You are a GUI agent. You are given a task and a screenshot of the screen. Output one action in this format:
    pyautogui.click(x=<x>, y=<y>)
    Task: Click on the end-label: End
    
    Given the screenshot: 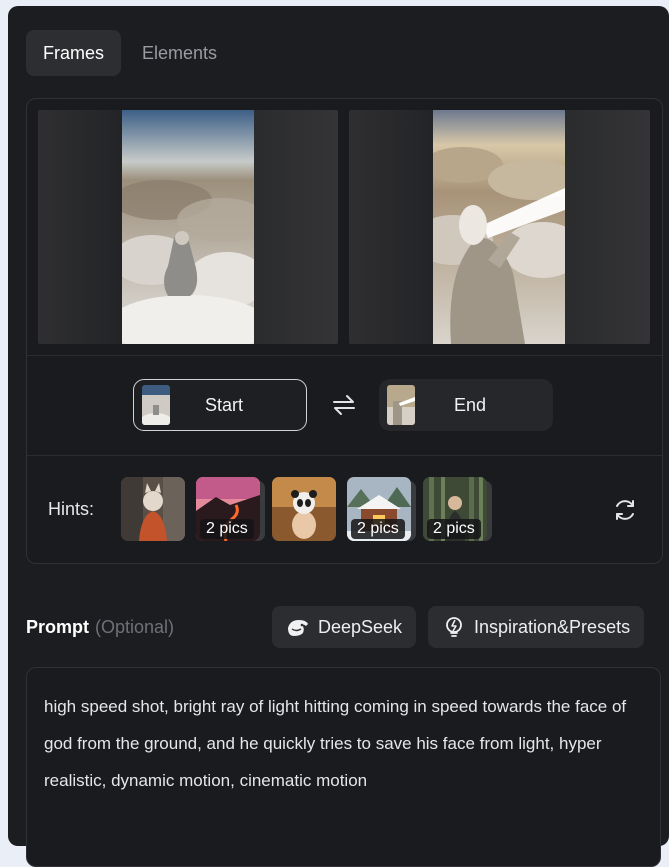 What is the action you would take?
    pyautogui.click(x=470, y=404)
    